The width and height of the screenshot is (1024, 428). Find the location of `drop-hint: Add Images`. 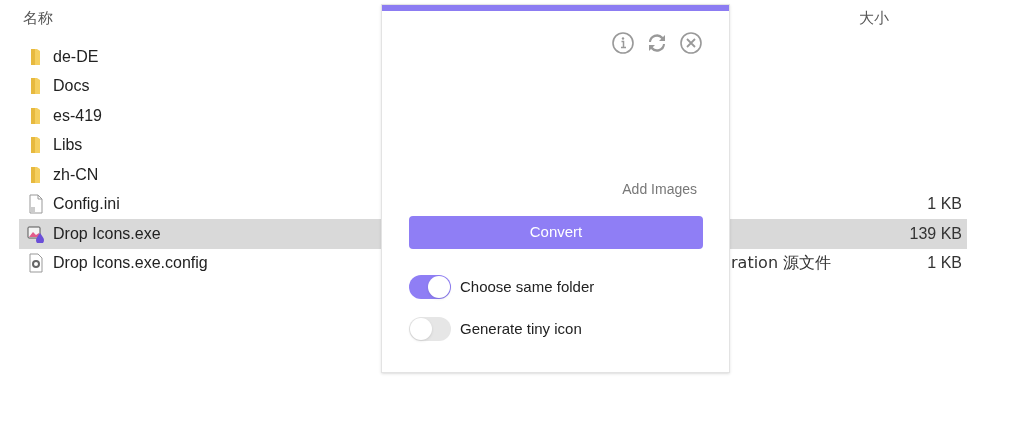

drop-hint: Add Images is located at coordinates (659, 189).